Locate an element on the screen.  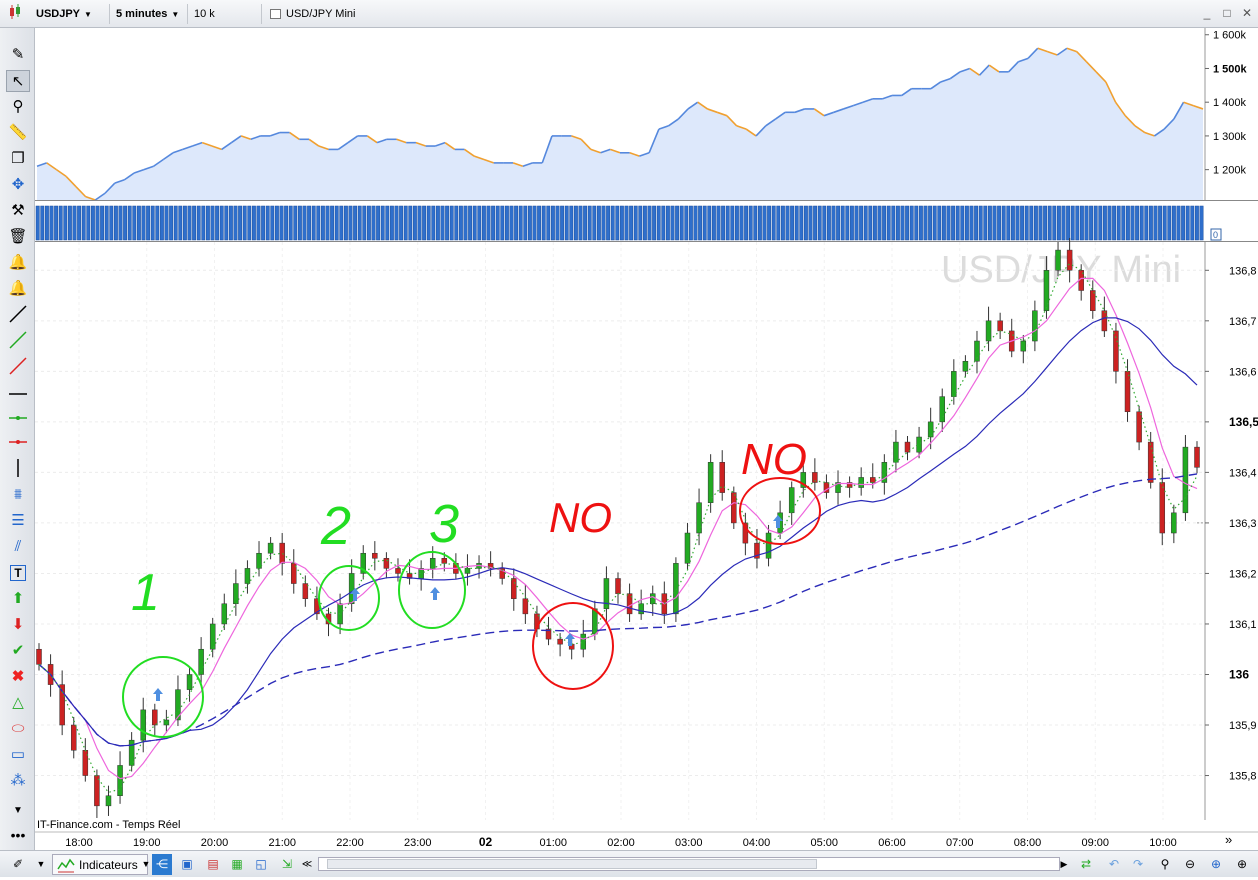
copy-icon: ❐ is located at coordinates (18, 159).